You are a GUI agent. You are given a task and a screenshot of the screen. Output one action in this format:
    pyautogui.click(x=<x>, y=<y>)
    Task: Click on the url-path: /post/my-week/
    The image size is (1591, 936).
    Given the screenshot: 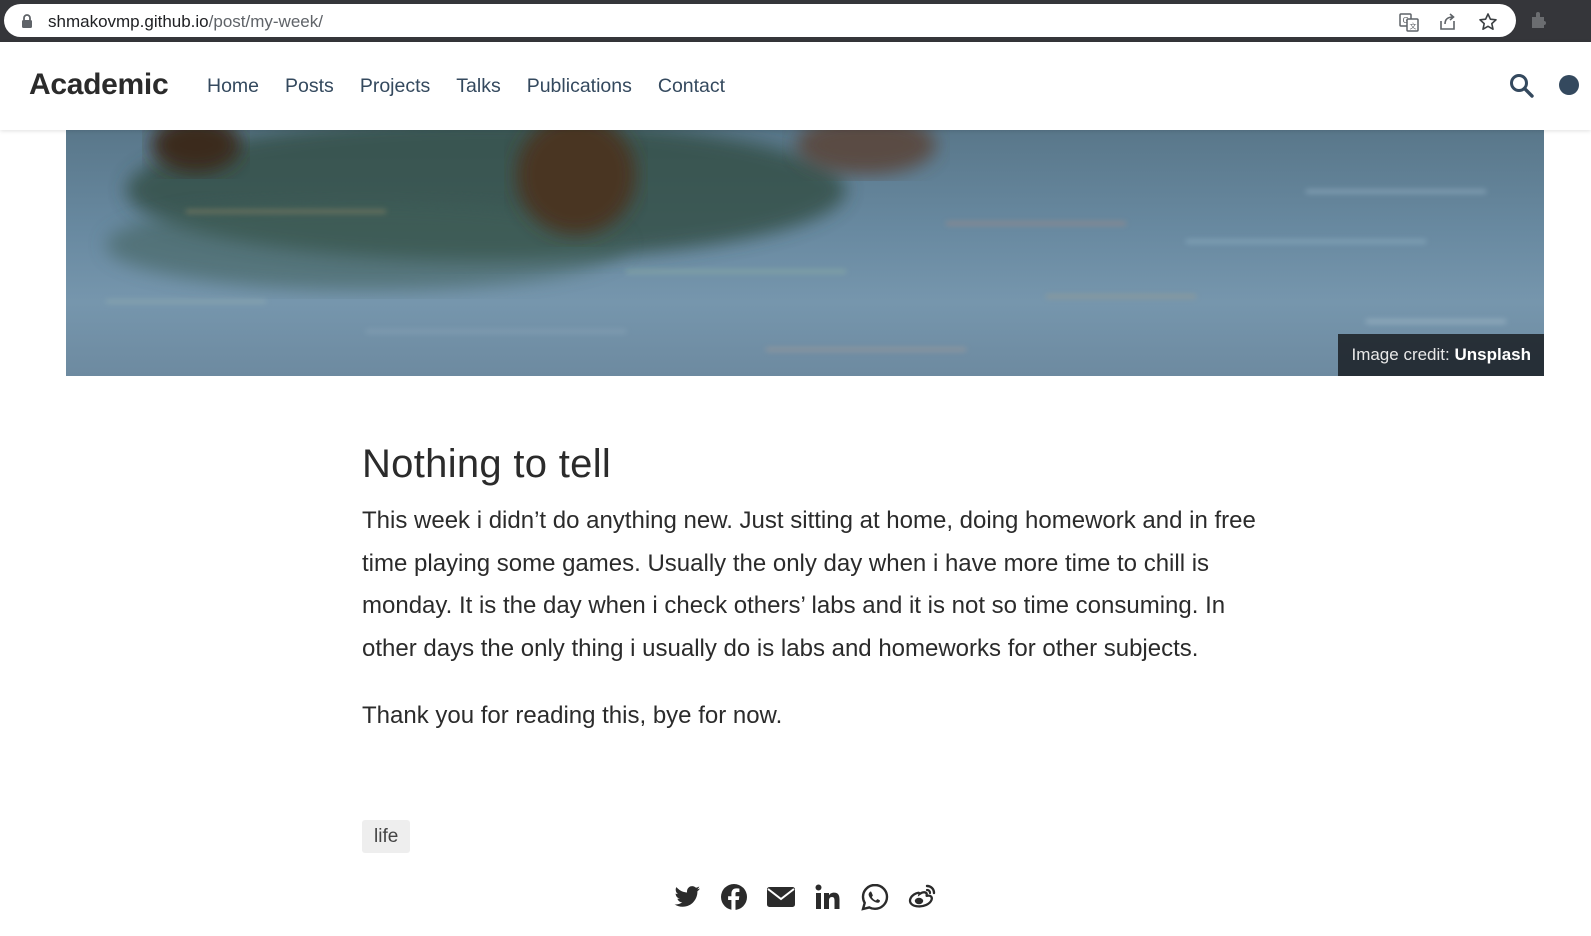 What is the action you would take?
    pyautogui.click(x=265, y=21)
    